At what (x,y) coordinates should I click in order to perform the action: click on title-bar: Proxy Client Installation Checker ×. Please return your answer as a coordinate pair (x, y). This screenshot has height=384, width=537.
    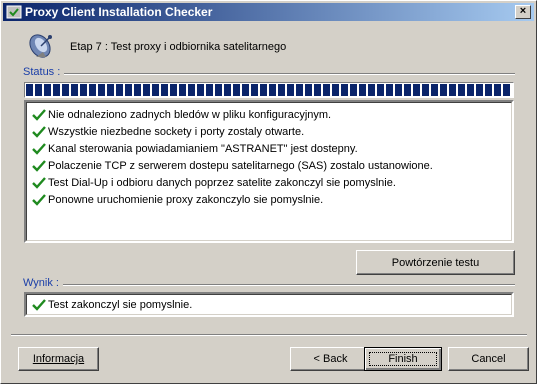
    Looking at the image, I should click on (268, 12).